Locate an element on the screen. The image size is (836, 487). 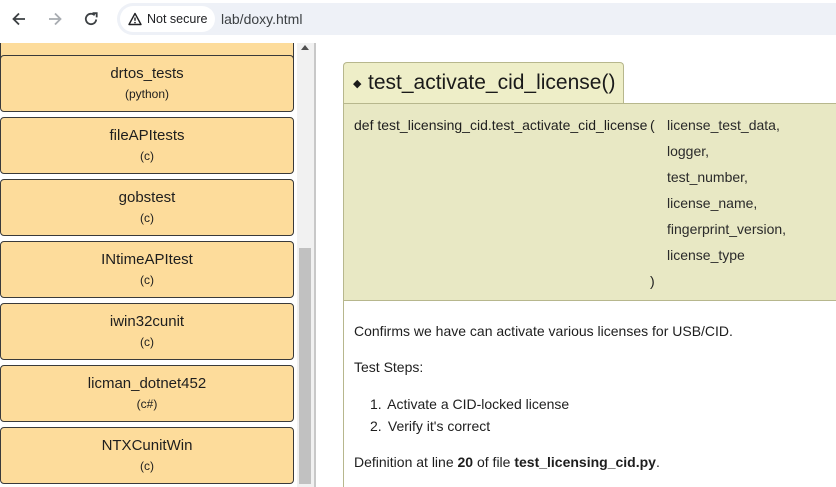
nav-item-name: gobstest is located at coordinates (147, 197).